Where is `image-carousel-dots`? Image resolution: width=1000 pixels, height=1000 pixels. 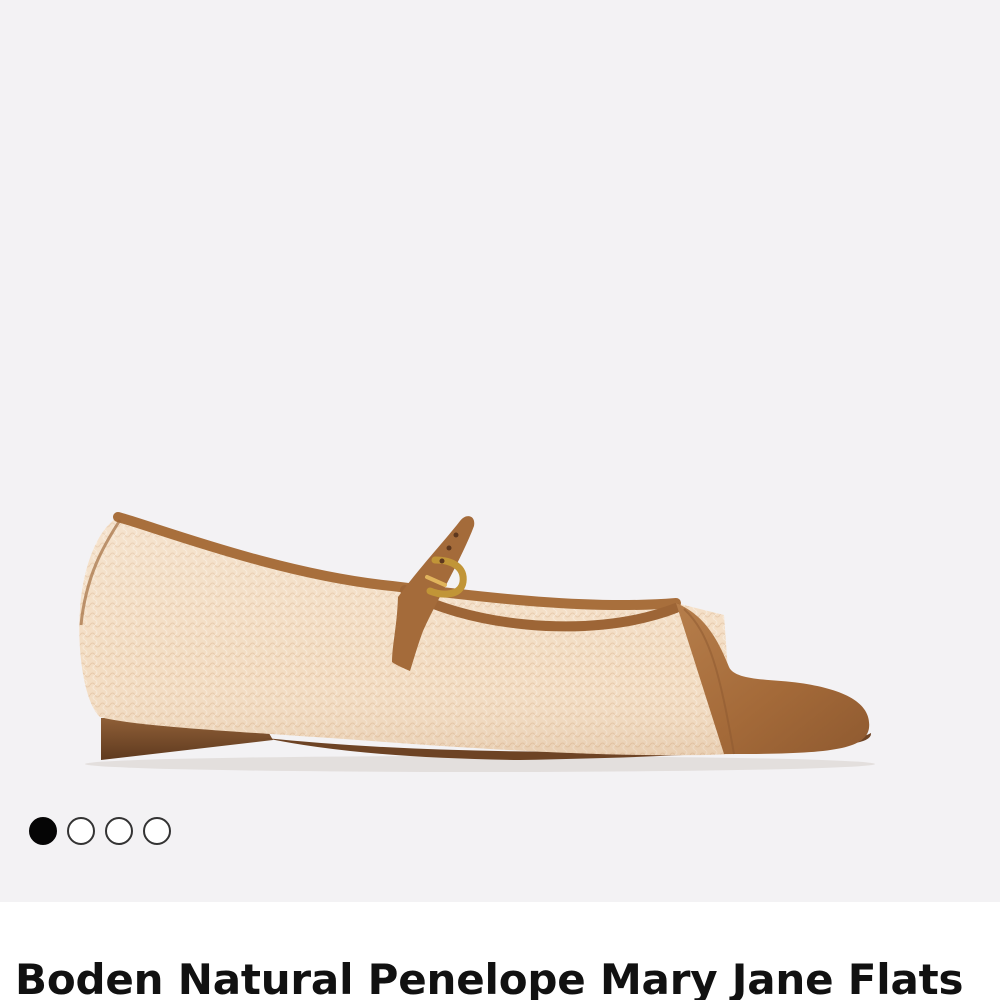
image-carousel-dots is located at coordinates (100, 831).